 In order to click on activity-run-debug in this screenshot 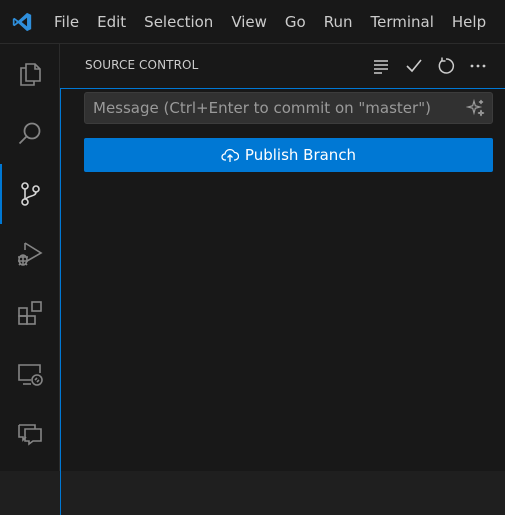, I will do `click(30, 254)`.